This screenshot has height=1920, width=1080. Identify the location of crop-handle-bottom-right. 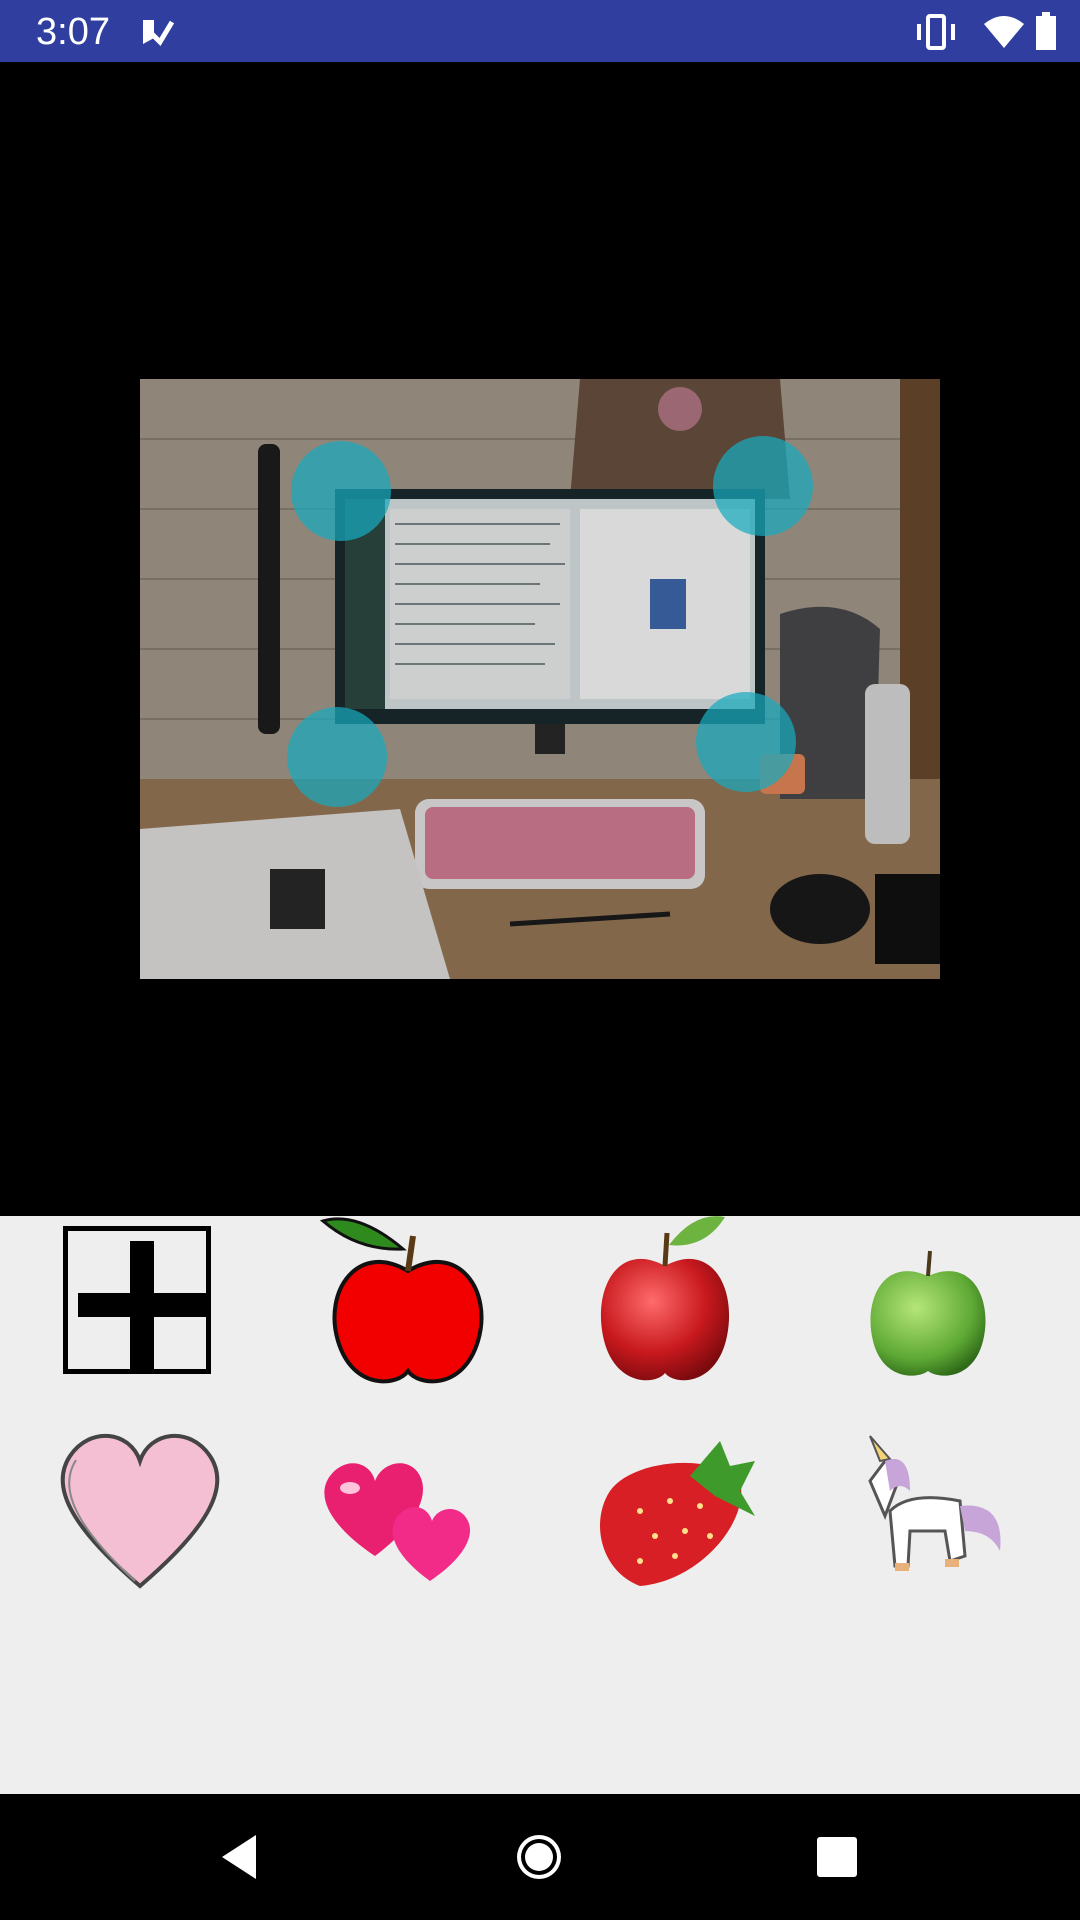
(746, 742).